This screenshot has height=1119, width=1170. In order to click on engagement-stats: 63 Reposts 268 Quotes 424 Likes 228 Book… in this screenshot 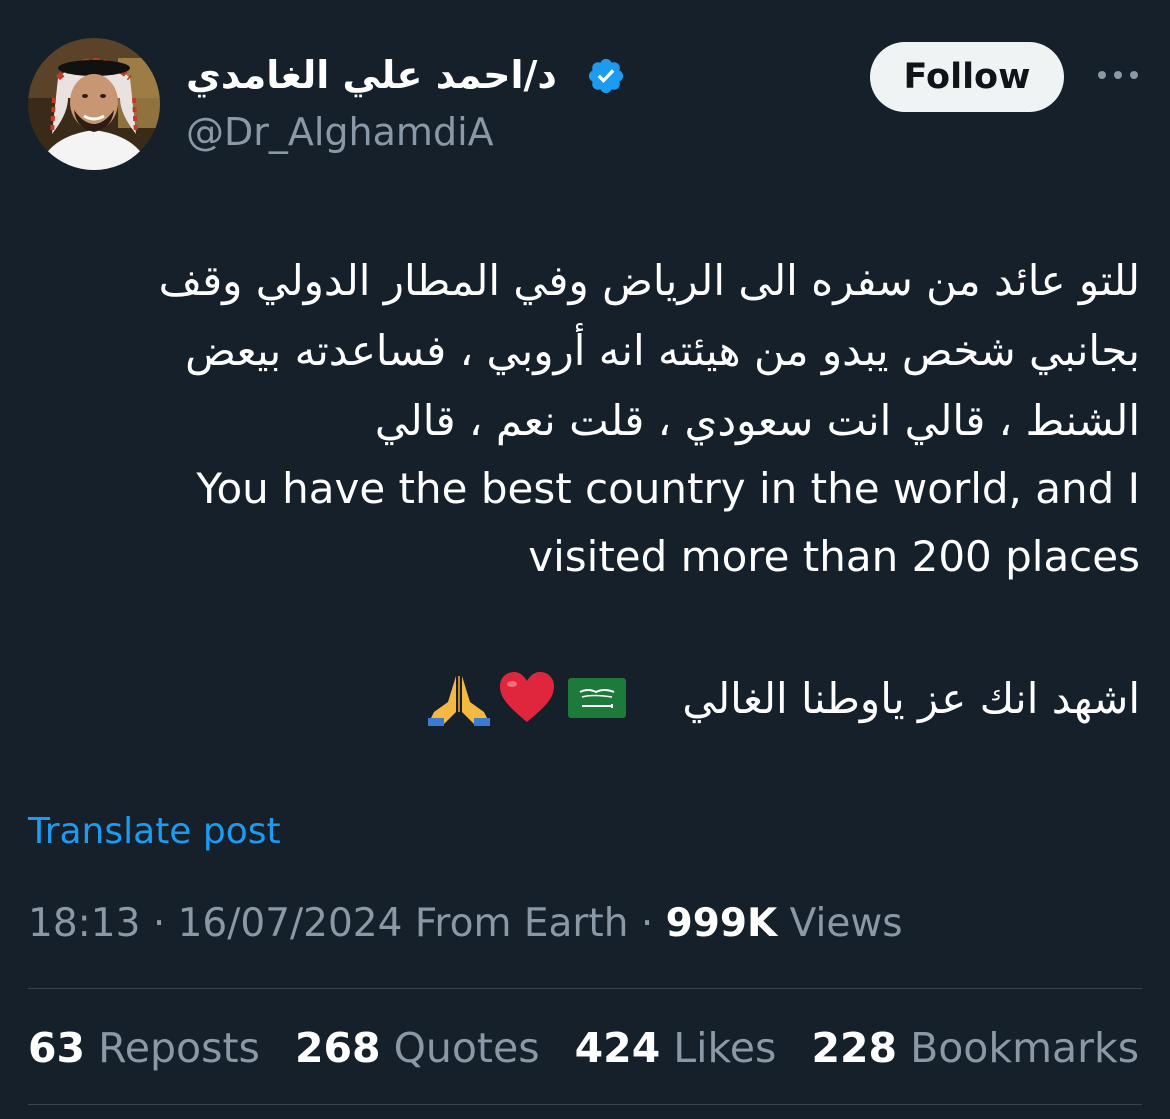, I will do `click(594, 1048)`.